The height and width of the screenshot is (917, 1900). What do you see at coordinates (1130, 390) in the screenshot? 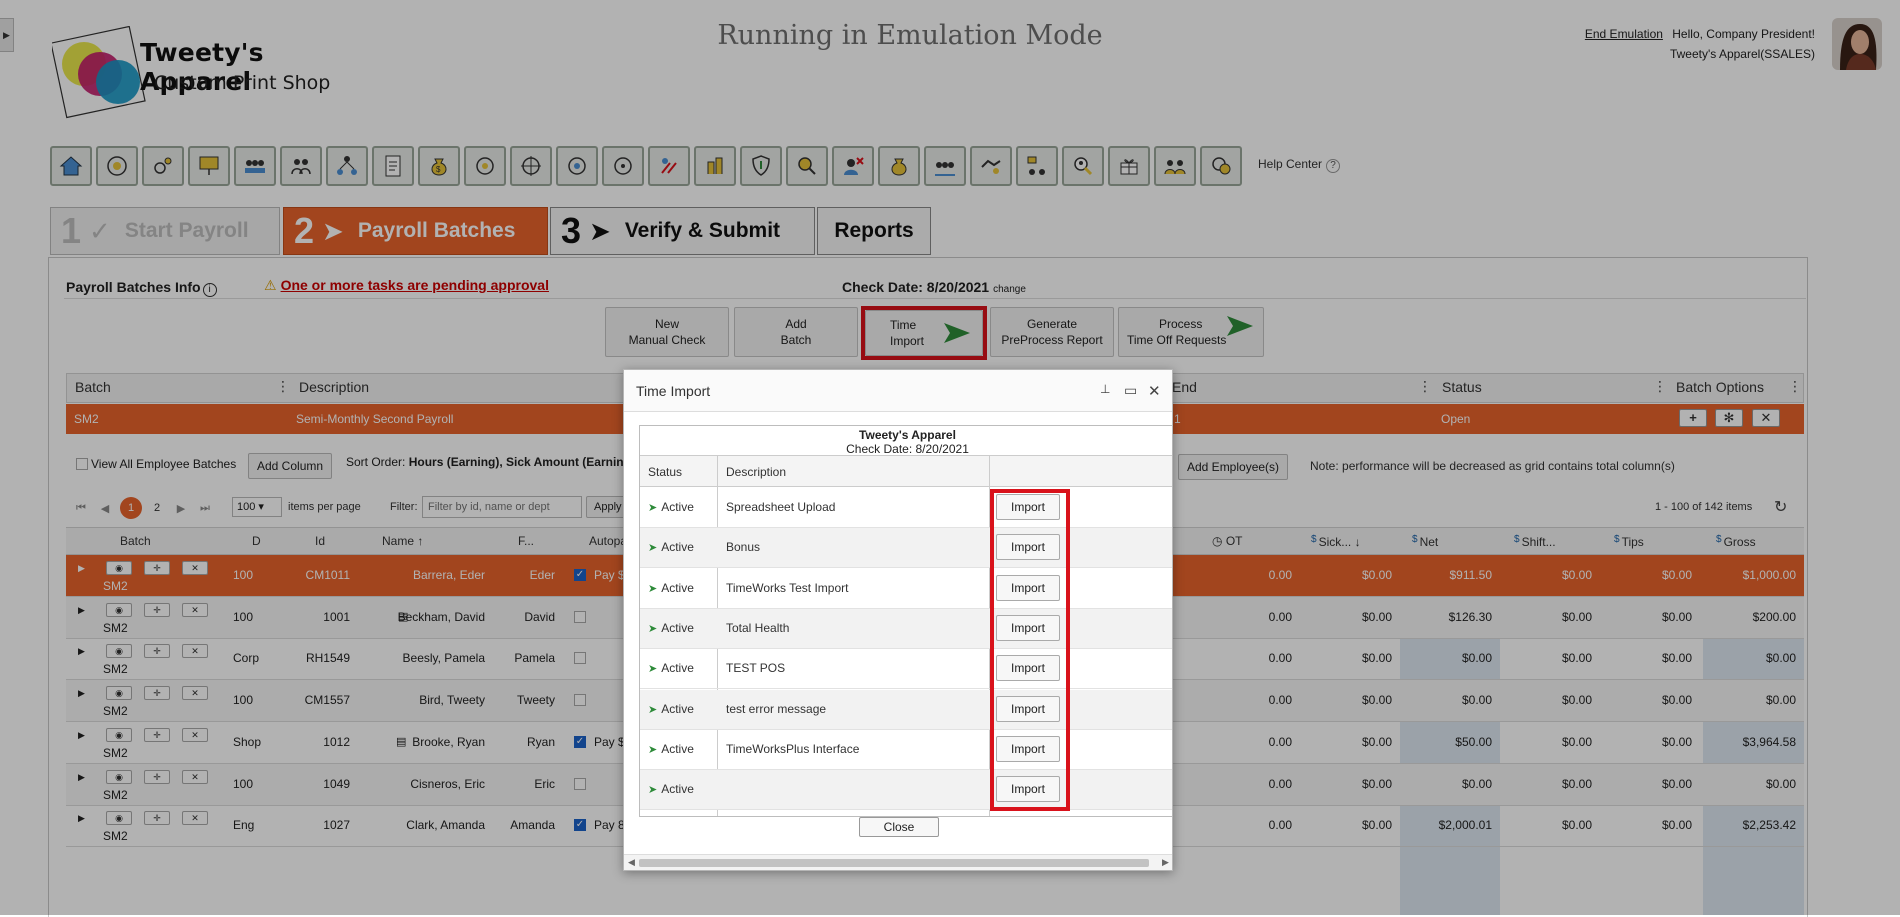
I see `maximize-icon: ▭` at bounding box center [1130, 390].